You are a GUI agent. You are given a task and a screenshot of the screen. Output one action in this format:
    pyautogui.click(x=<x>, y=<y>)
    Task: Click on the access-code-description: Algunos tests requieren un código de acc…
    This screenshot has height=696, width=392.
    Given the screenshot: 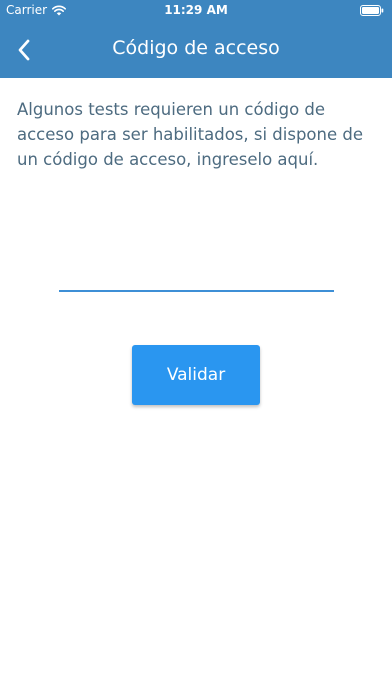 What is the action you would take?
    pyautogui.click(x=190, y=134)
    